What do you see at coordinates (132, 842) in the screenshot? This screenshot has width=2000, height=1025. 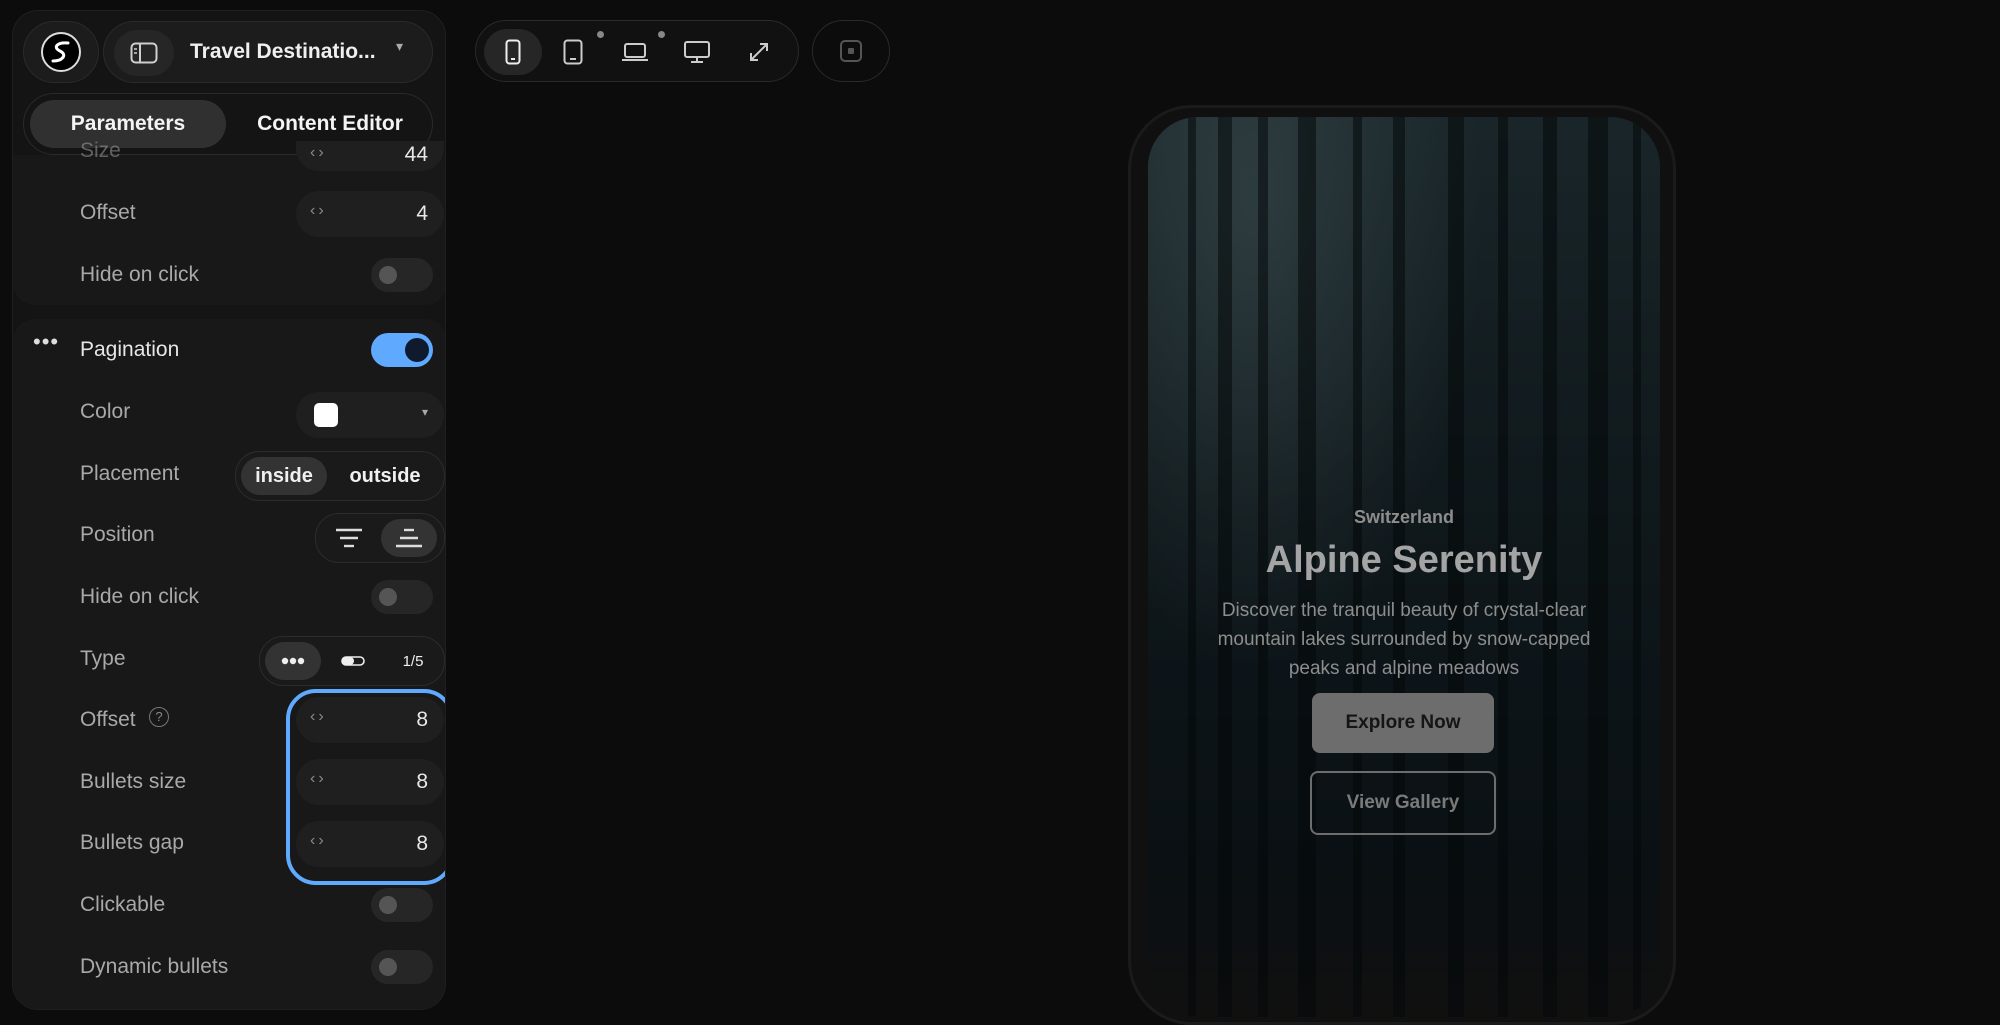 I see `bullets-gap-label: Bullets gap` at bounding box center [132, 842].